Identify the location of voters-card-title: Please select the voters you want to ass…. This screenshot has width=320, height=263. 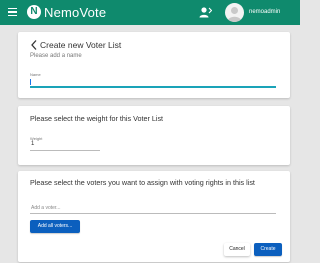
(142, 182).